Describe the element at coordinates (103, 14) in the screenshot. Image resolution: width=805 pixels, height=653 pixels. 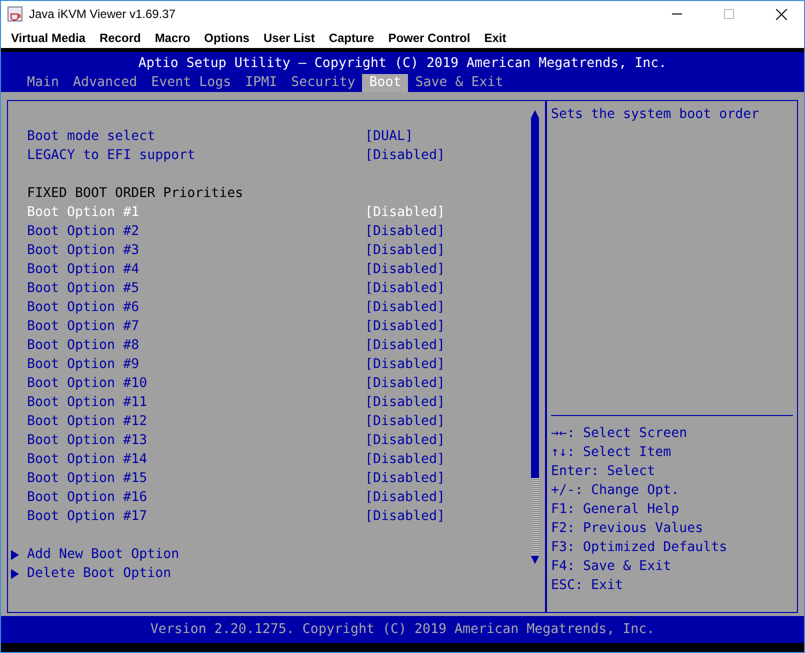
I see `window-title: Java iKVM Viewer v1.69.37` at that location.